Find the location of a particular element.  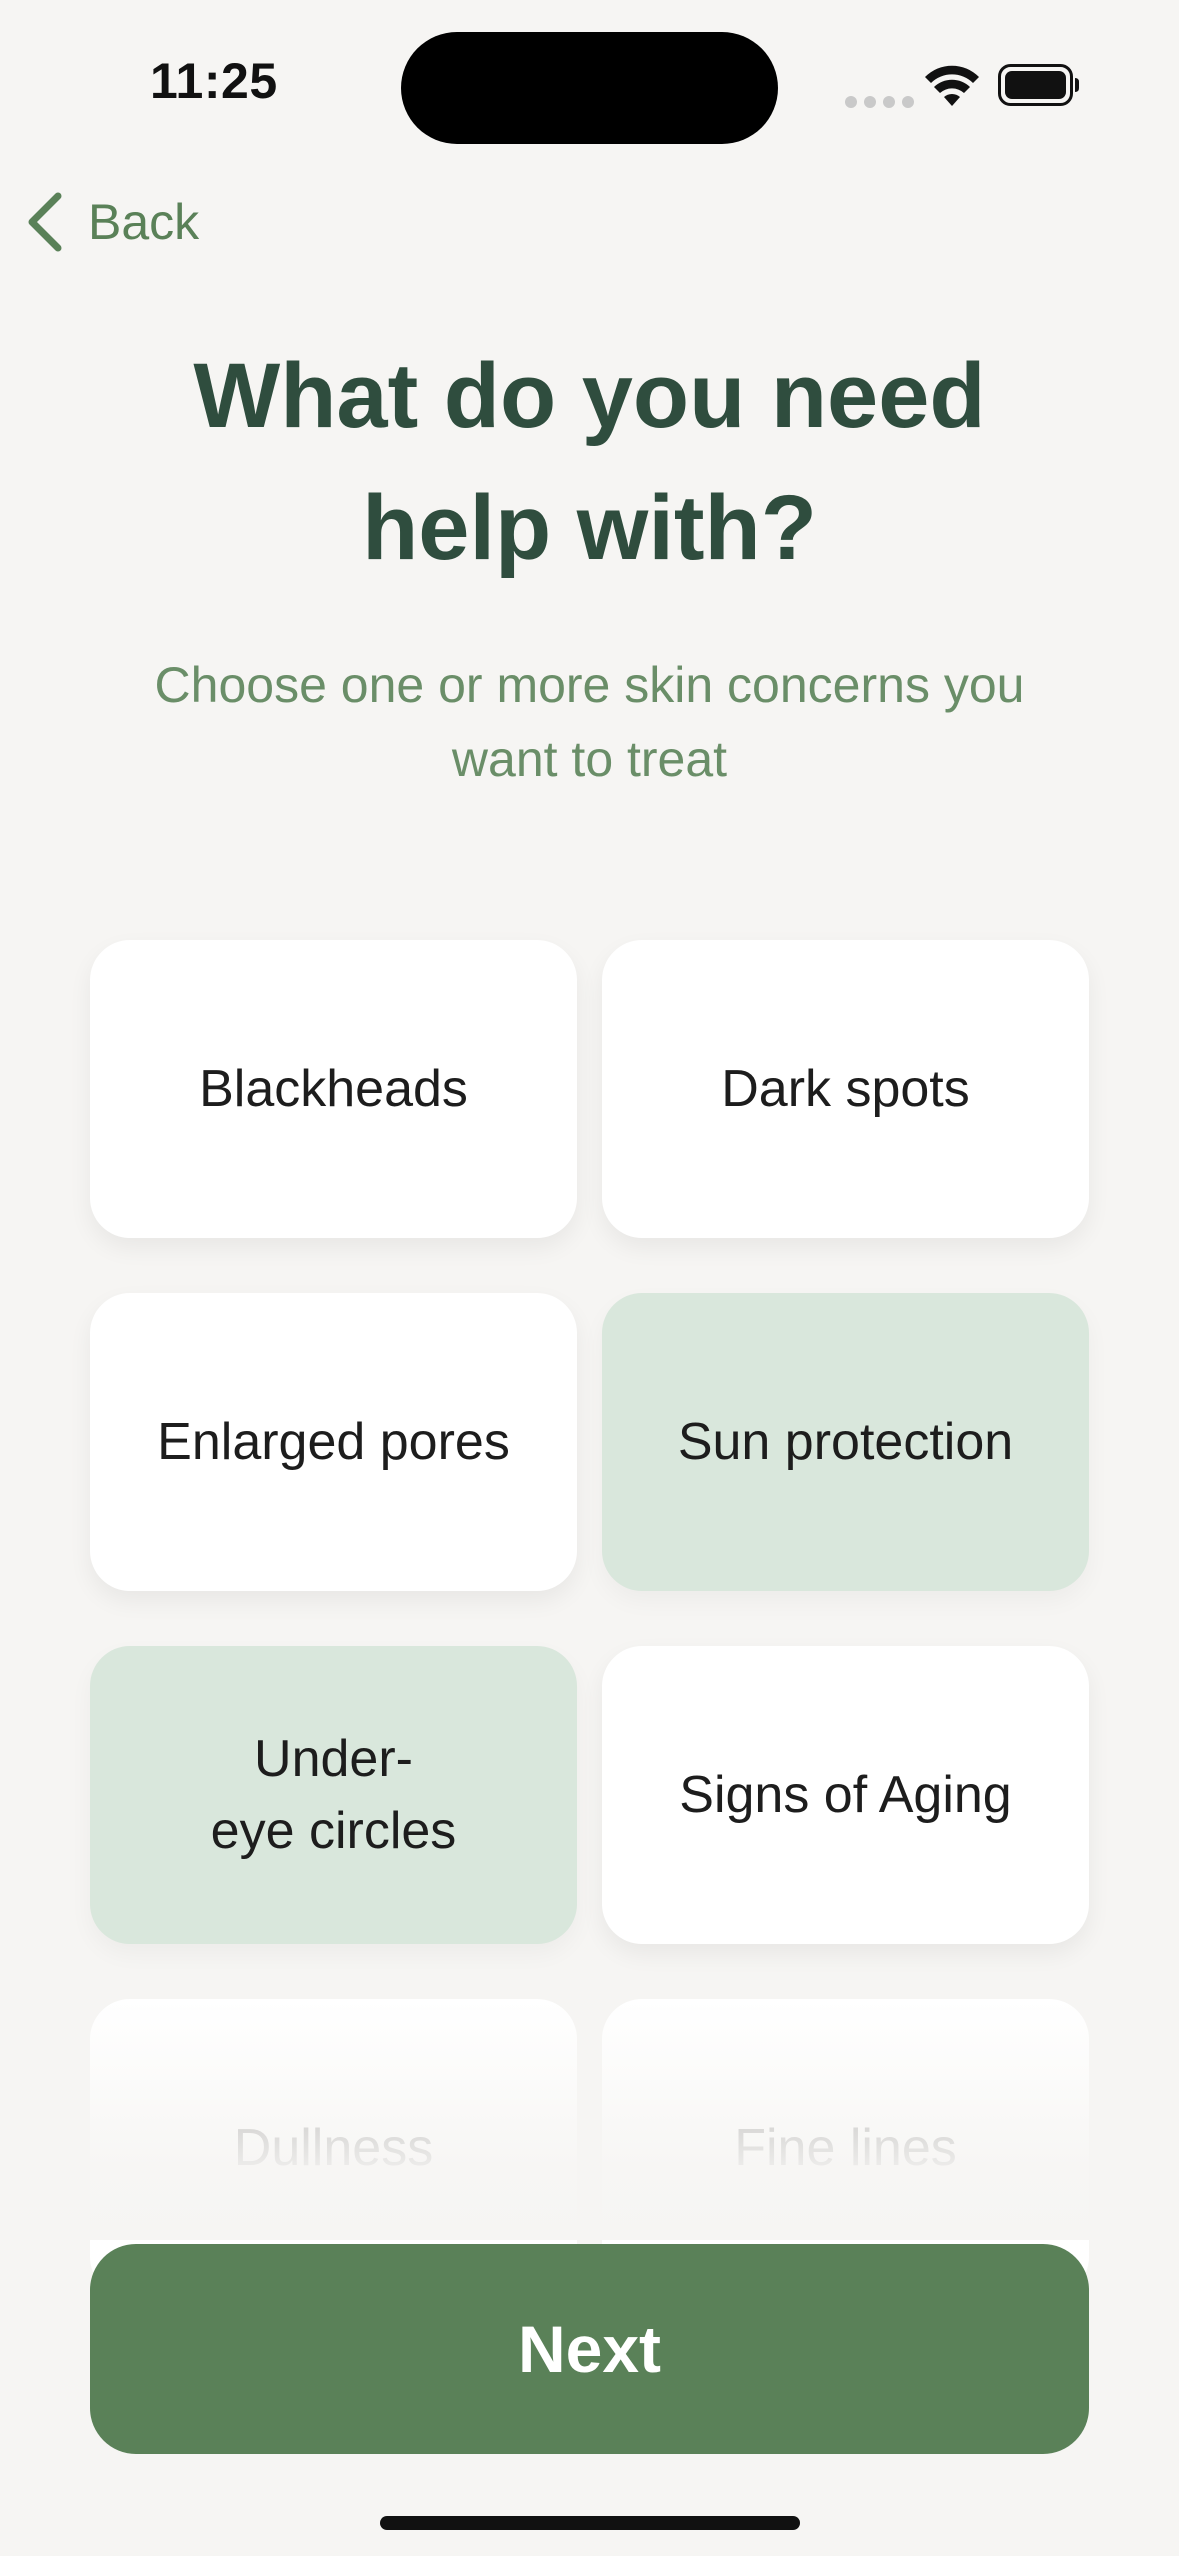

option-label: Dark spots is located at coordinates (845, 1089).